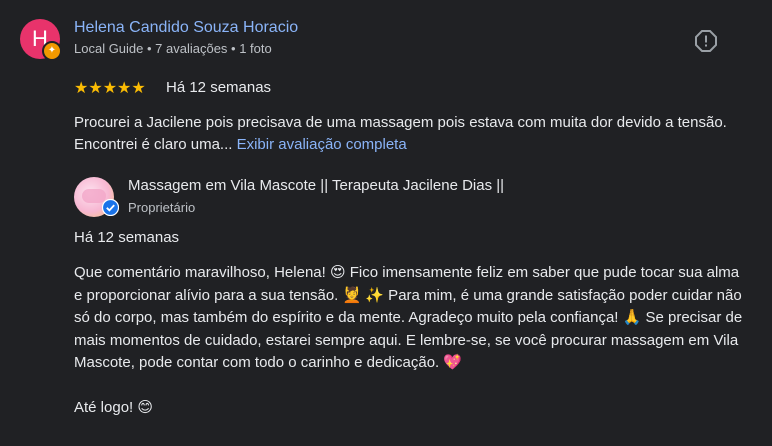 This screenshot has height=446, width=772. What do you see at coordinates (110, 207) in the screenshot?
I see `verified-check-icon` at bounding box center [110, 207].